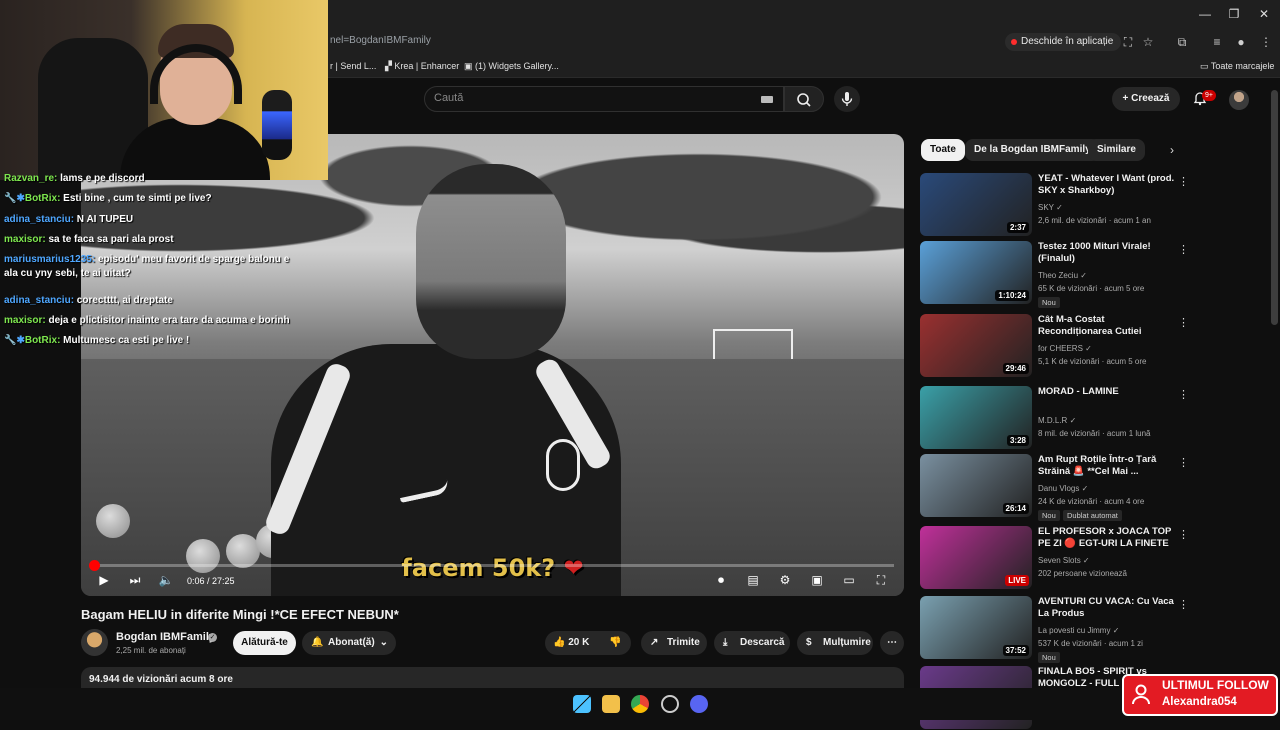 This screenshot has height=730, width=1280. What do you see at coordinates (1063, 42) in the screenshot?
I see `open-in-app-button: Deschide în aplicație` at bounding box center [1063, 42].